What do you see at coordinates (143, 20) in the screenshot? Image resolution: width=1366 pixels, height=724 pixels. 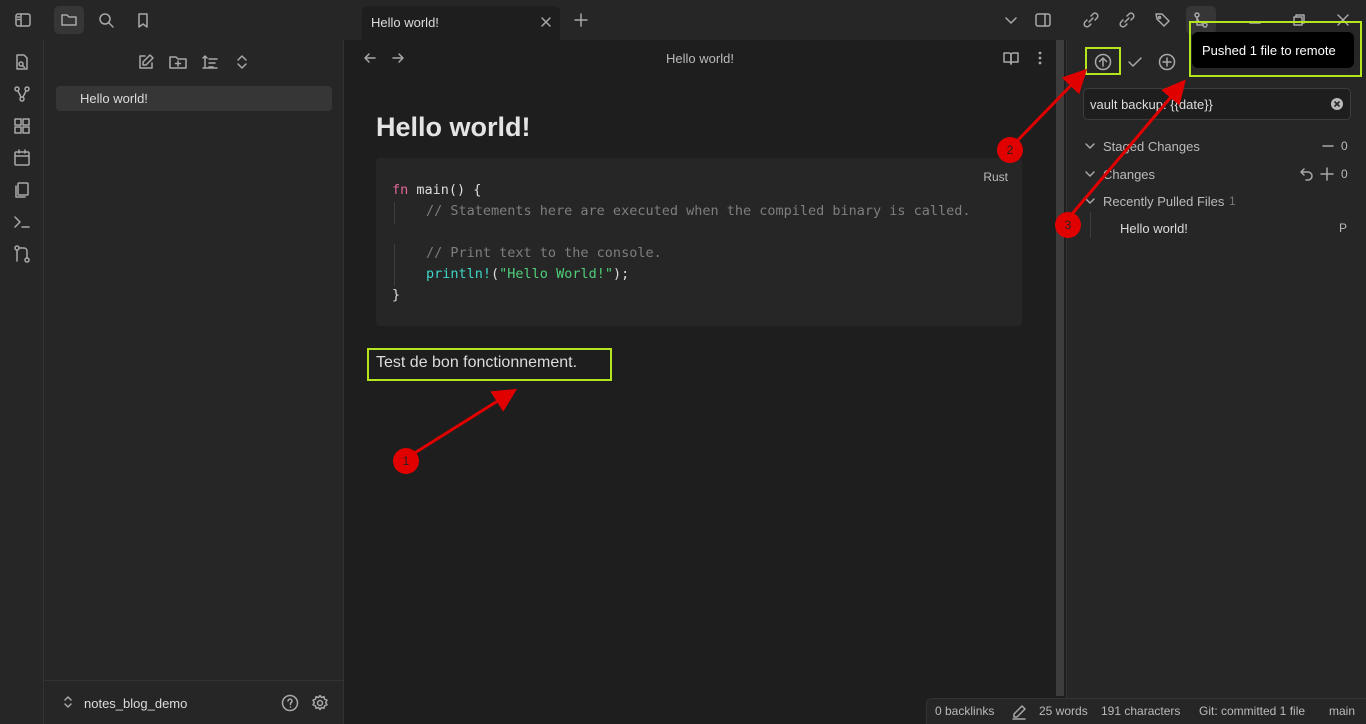 I see `bookmark-icon` at bounding box center [143, 20].